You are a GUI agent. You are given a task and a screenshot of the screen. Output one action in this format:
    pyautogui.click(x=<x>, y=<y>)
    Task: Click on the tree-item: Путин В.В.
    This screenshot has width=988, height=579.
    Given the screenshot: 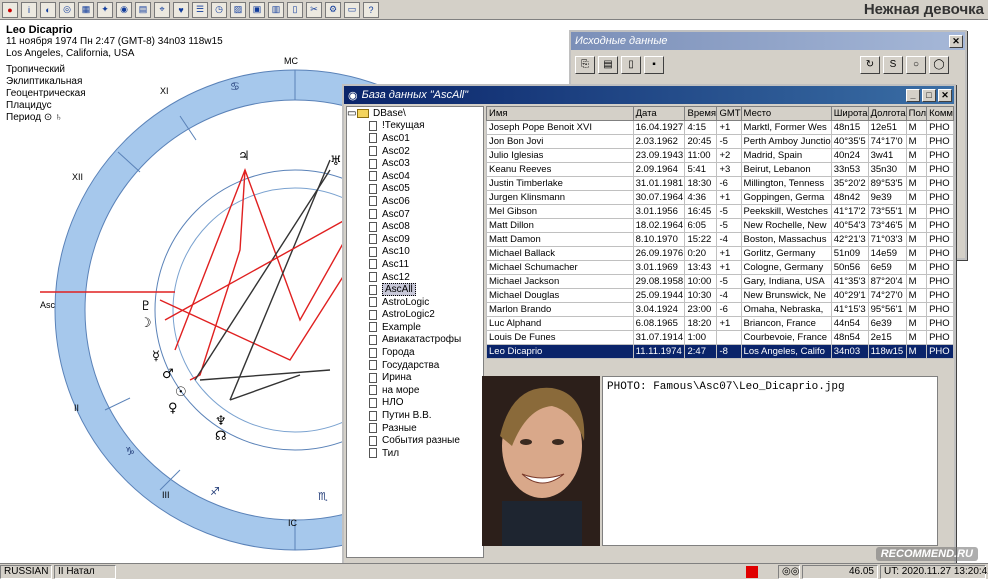 What is the action you would take?
    pyautogui.click(x=415, y=415)
    